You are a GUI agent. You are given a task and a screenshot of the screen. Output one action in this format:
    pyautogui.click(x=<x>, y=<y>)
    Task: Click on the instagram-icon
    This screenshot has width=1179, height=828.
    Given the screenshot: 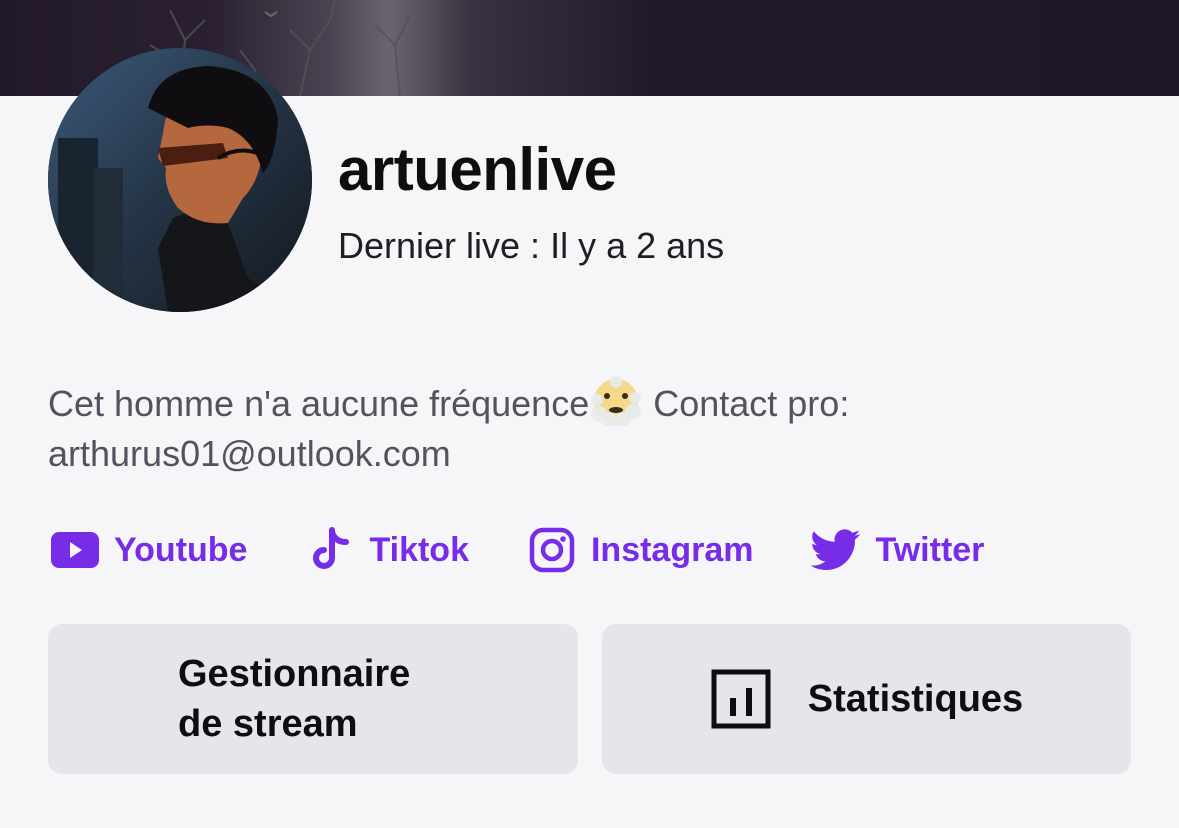 What is the action you would take?
    pyautogui.click(x=552, y=550)
    